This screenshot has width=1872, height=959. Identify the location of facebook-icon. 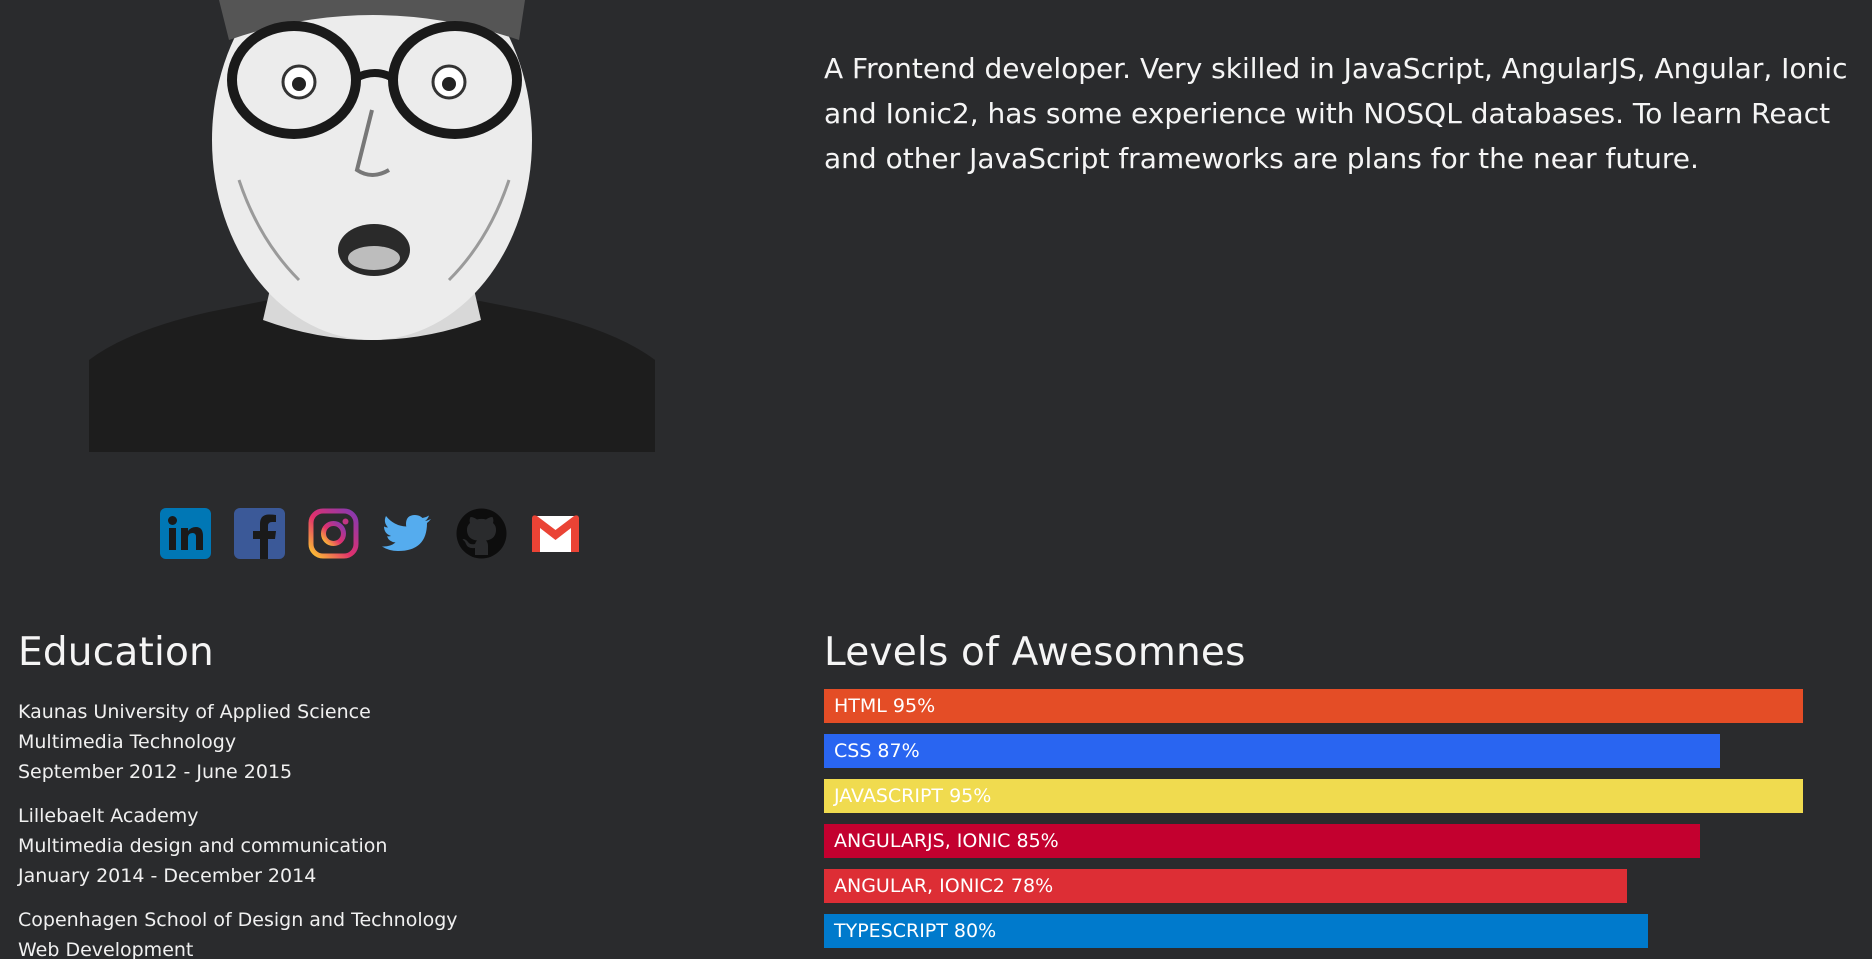
(259, 533).